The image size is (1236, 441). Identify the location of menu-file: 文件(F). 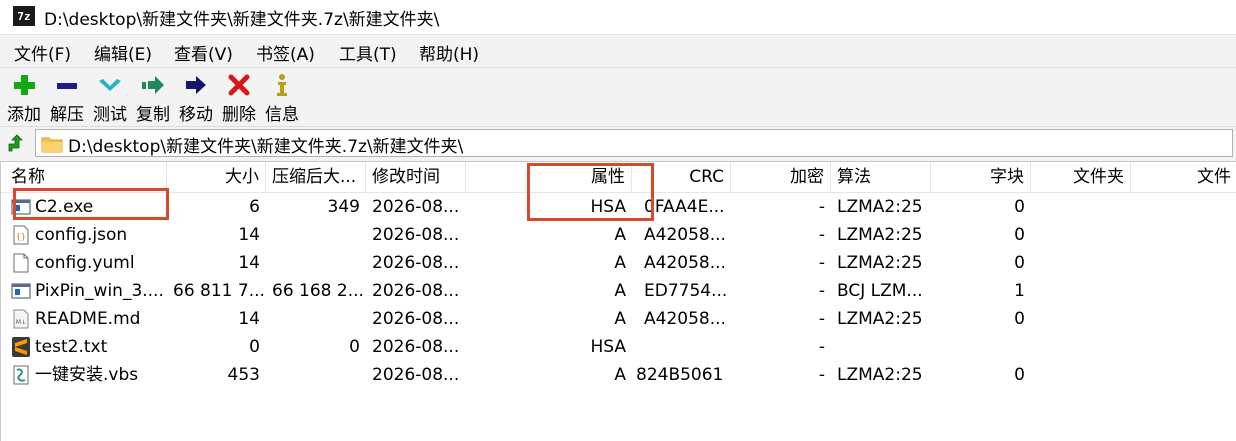
(42, 52).